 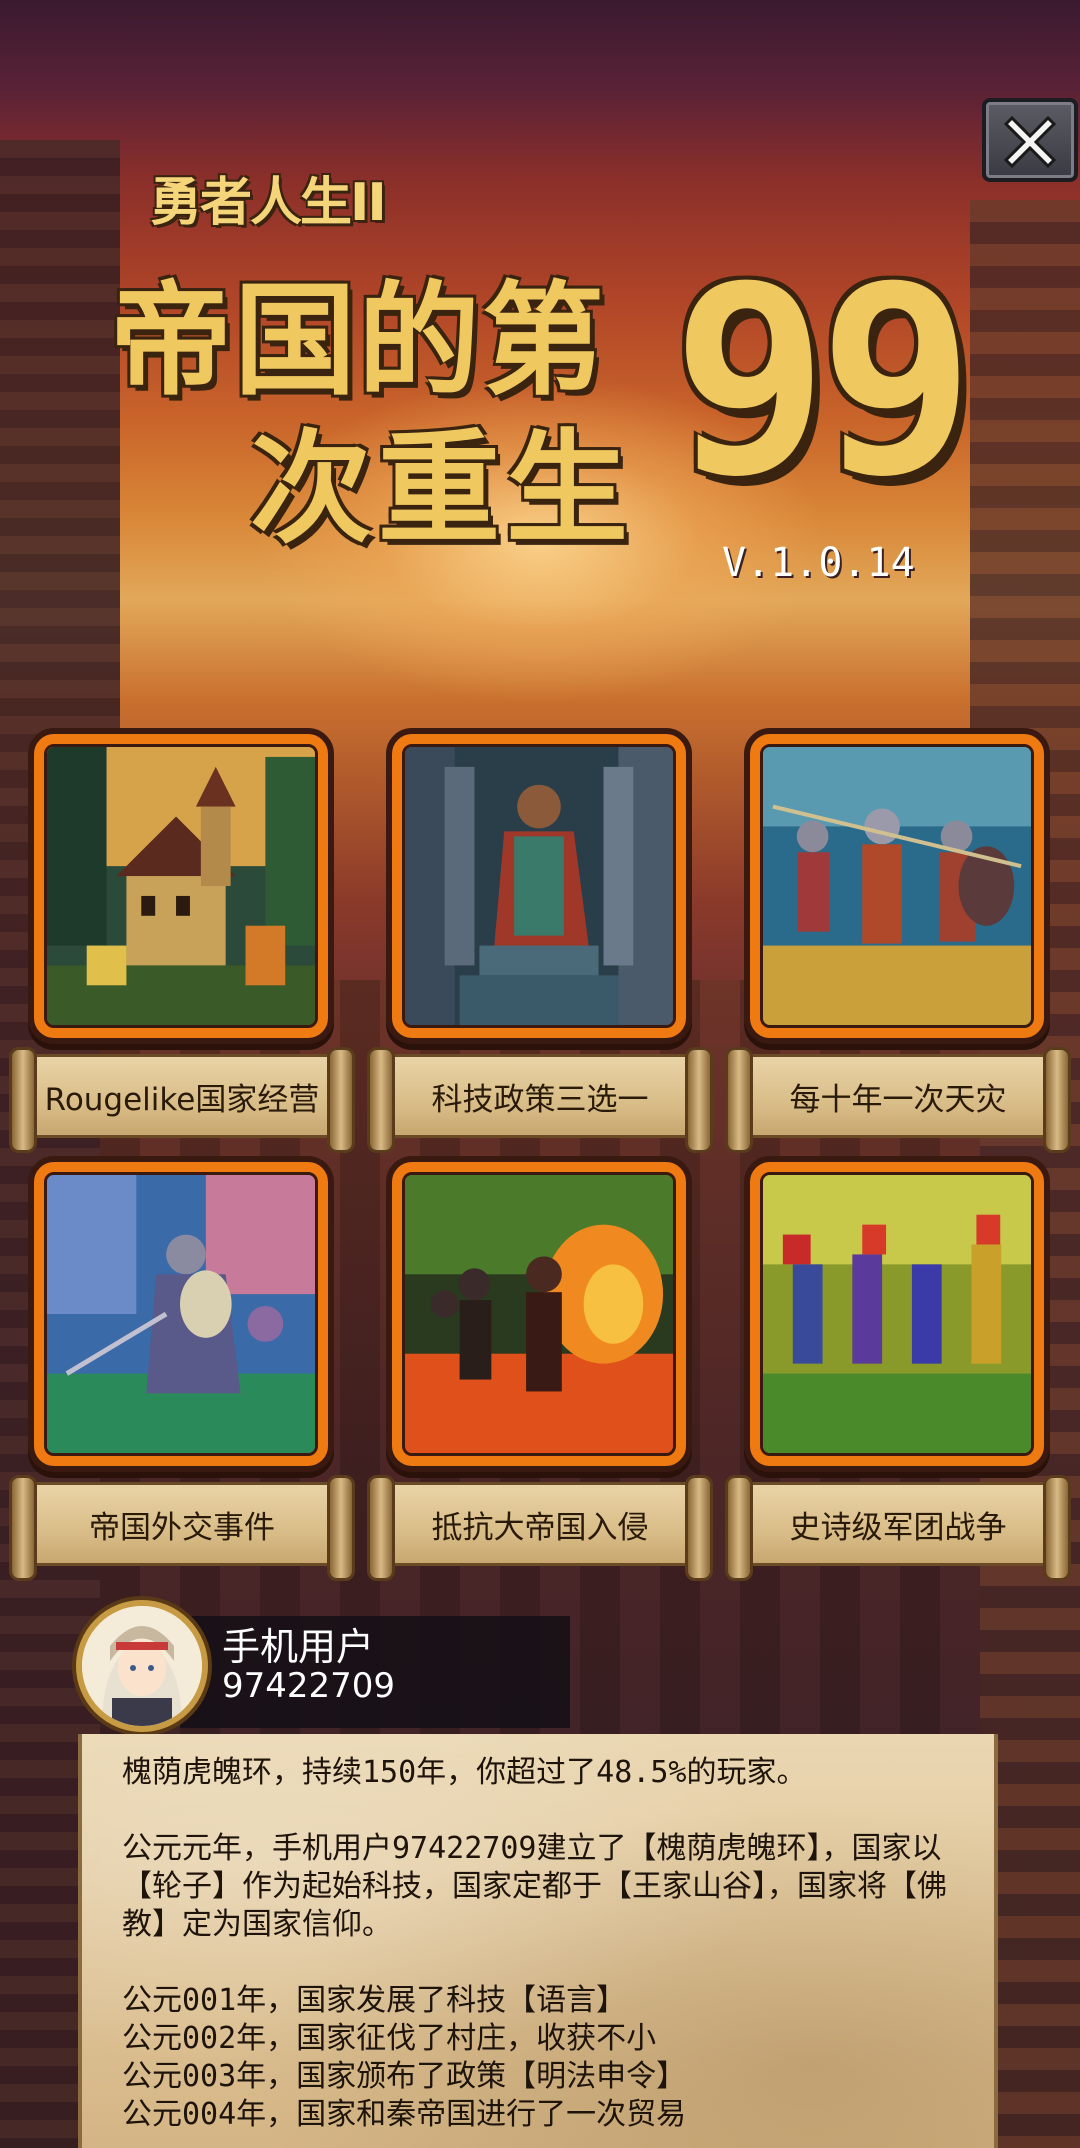 I want to click on log-summary: 槐荫虎魄环，持续150年，你超过了48.5%的玩家。, so click(x=464, y=1772).